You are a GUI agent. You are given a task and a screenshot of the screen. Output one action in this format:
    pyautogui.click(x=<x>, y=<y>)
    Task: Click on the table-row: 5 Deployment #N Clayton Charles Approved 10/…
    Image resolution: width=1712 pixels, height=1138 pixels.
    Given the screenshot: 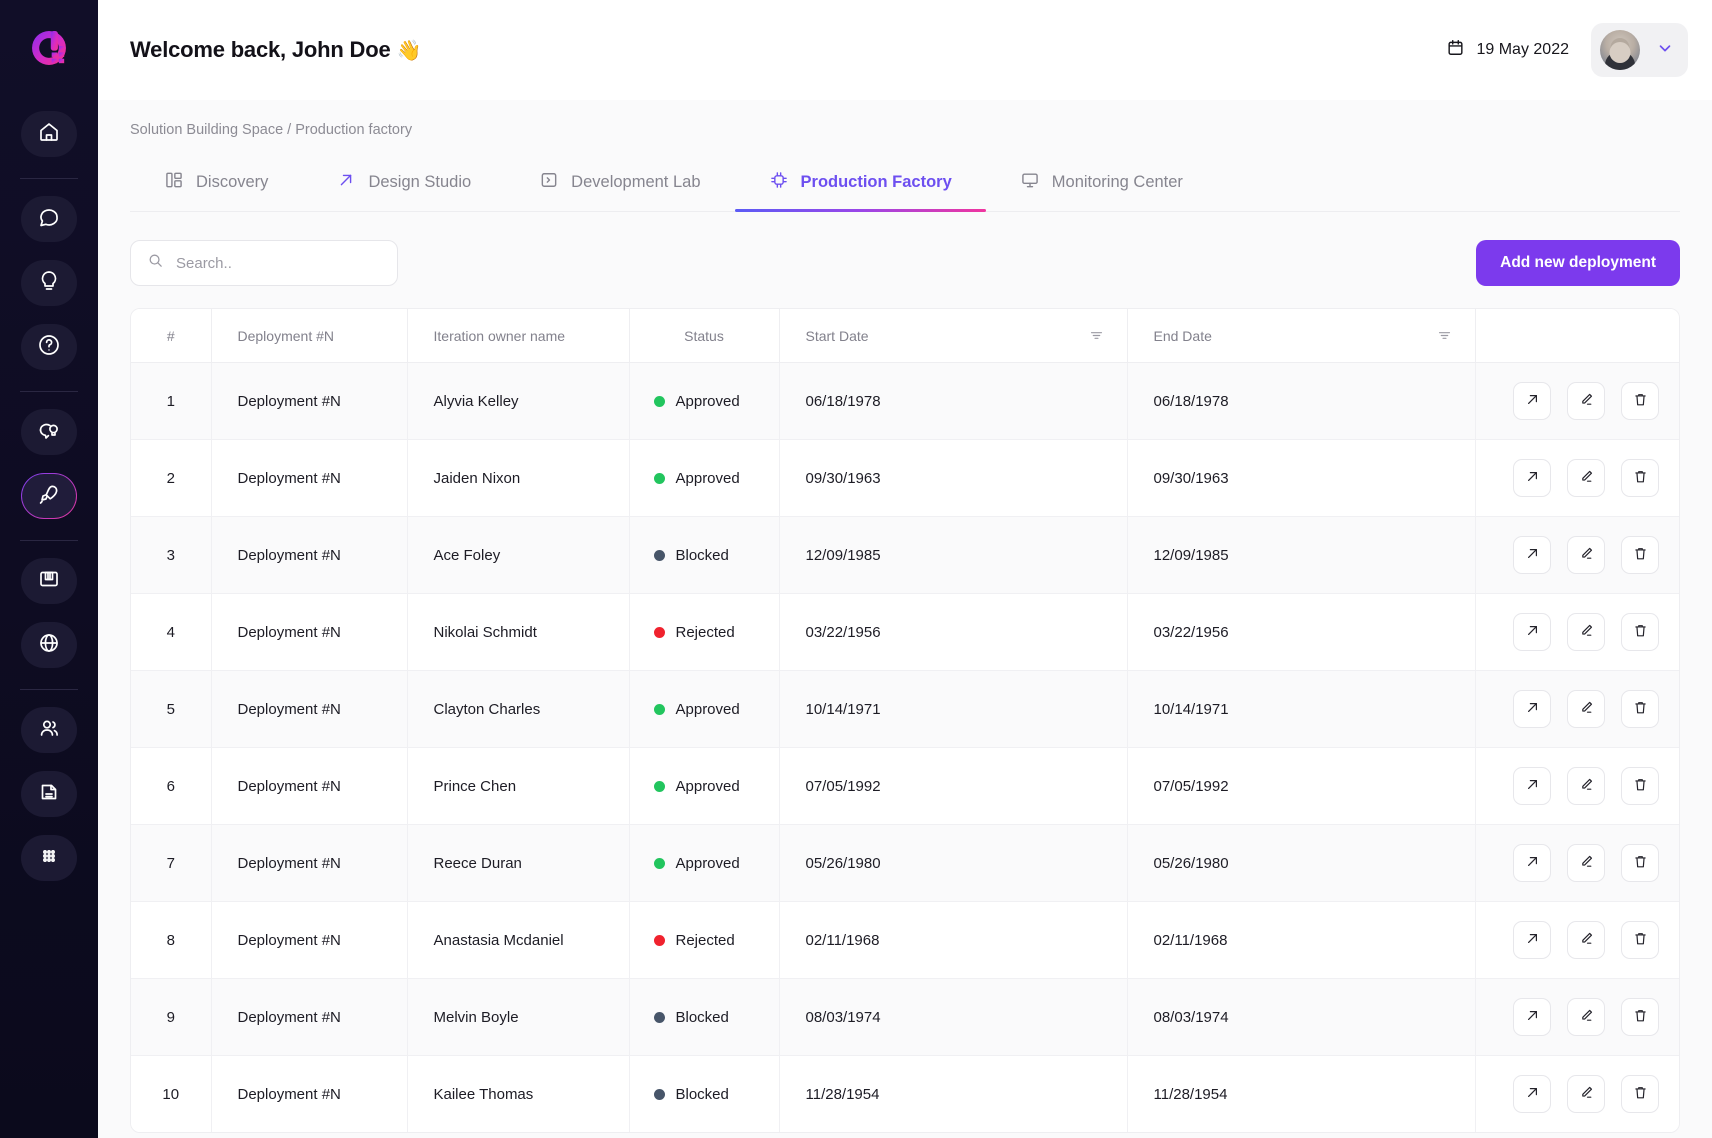 What is the action you would take?
    pyautogui.click(x=905, y=709)
    